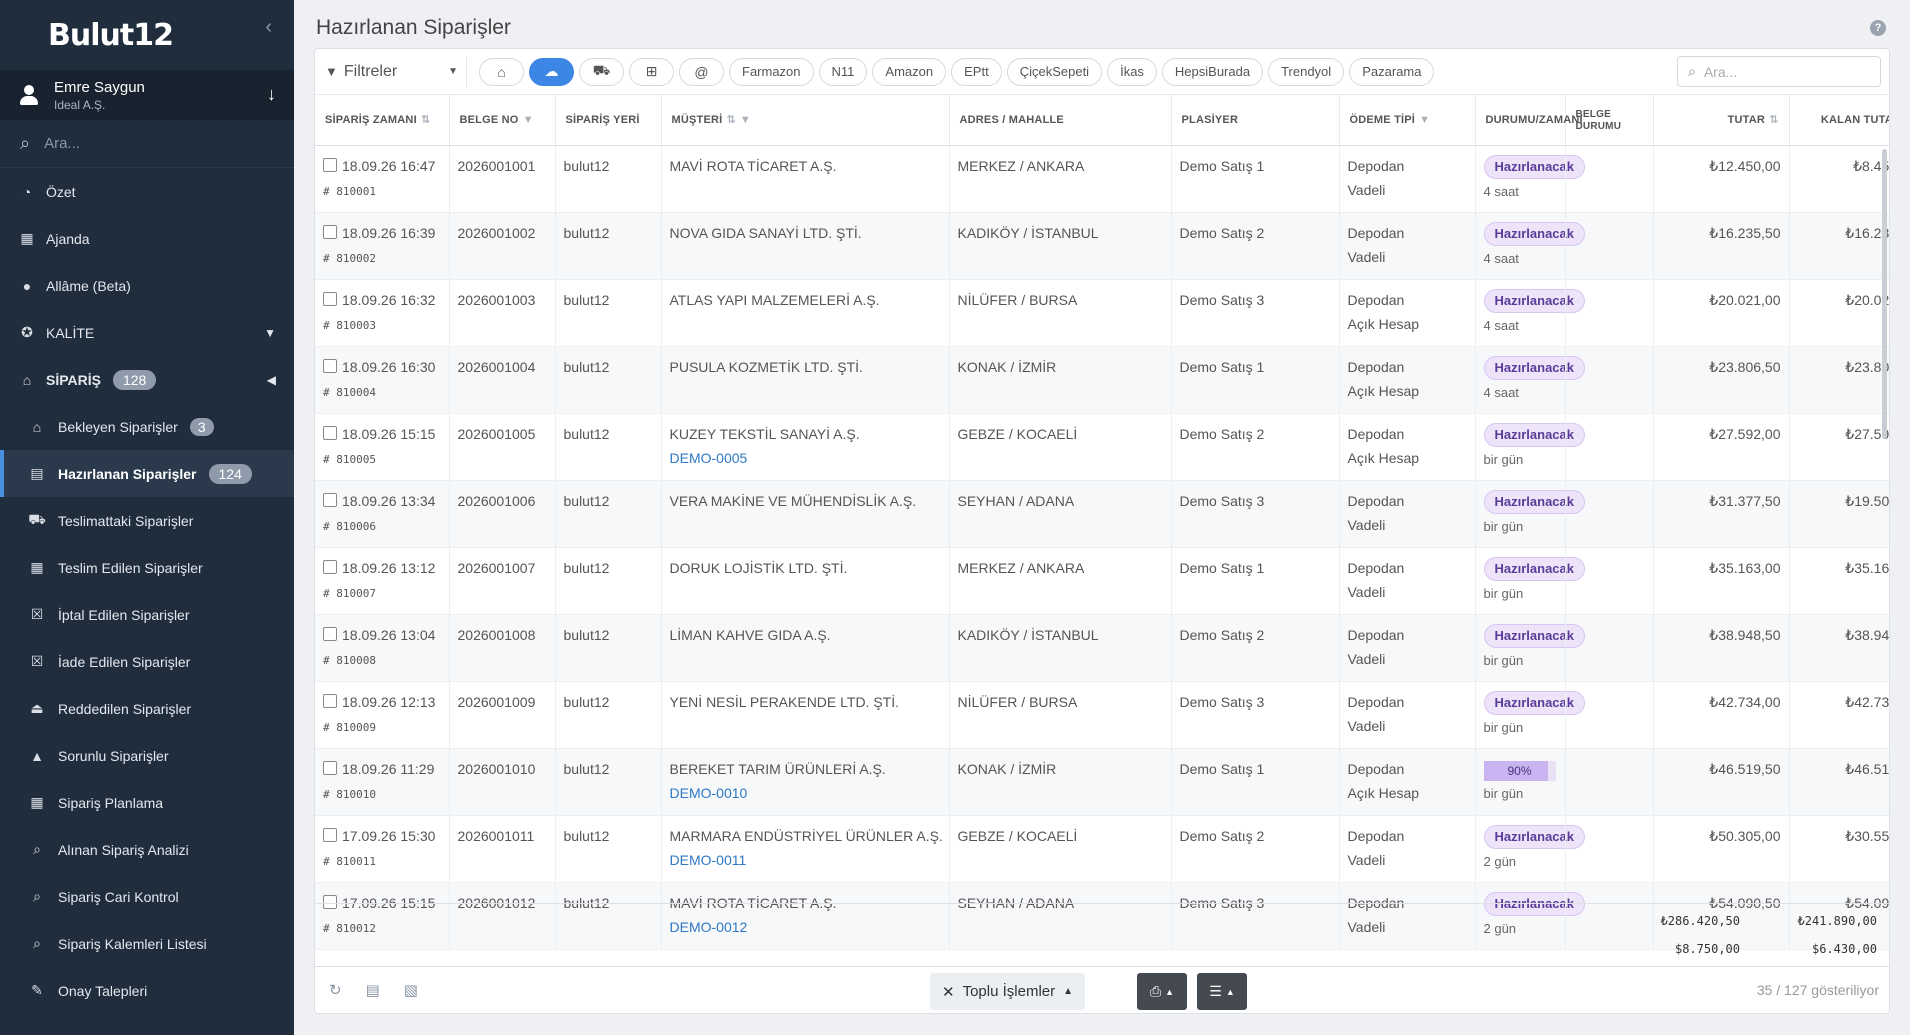  What do you see at coordinates (497, 300) in the screenshot?
I see `doc-number: 2026001003` at bounding box center [497, 300].